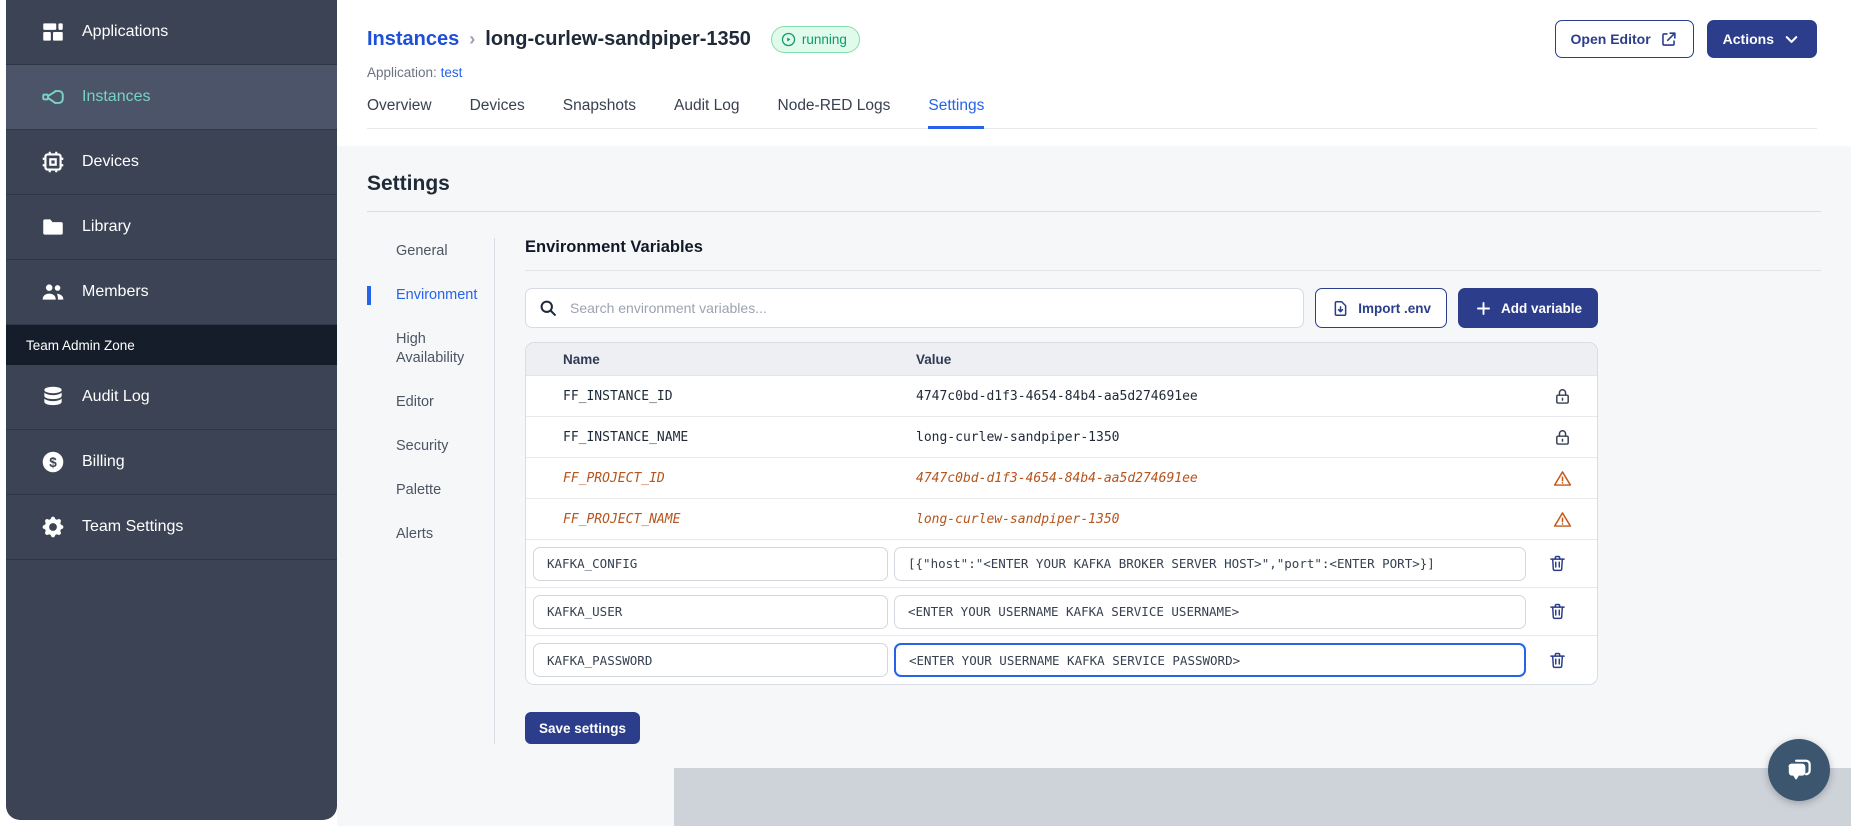  What do you see at coordinates (618, 396) in the screenshot?
I see `env-name: FF_INSTANCE_ID` at bounding box center [618, 396].